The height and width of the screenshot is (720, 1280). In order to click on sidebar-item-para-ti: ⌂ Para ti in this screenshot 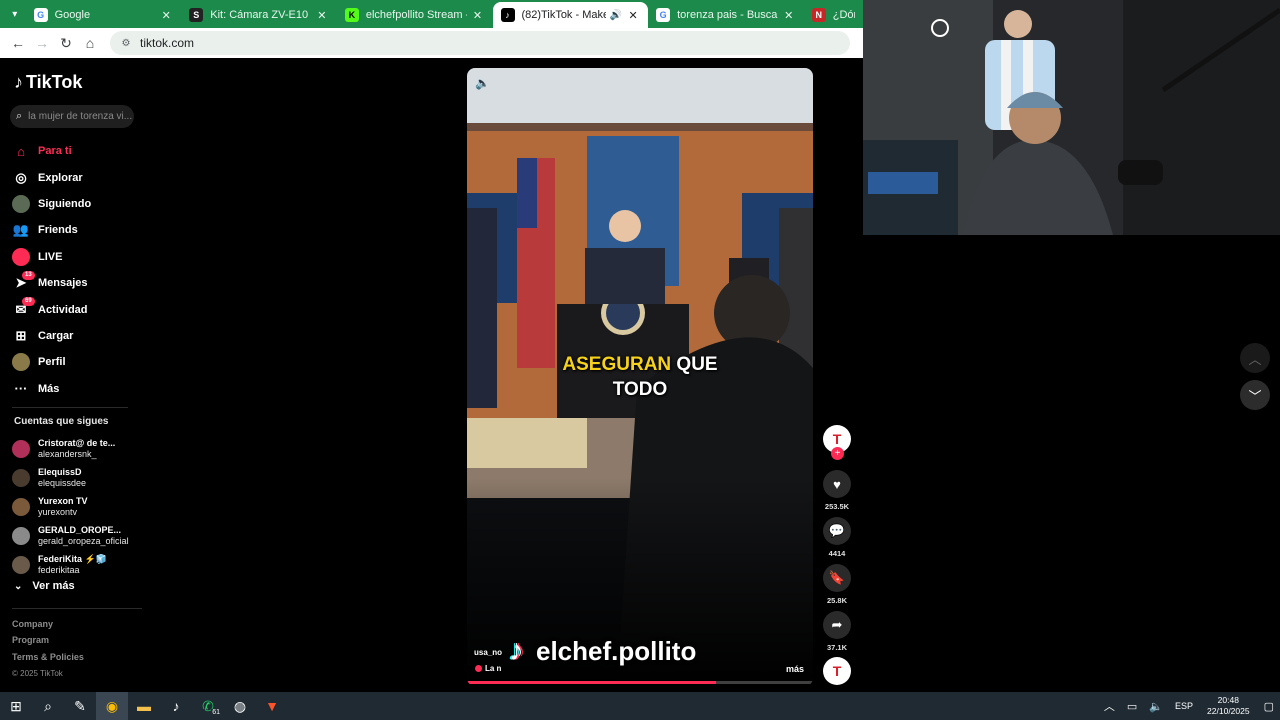, I will do `click(77, 151)`.